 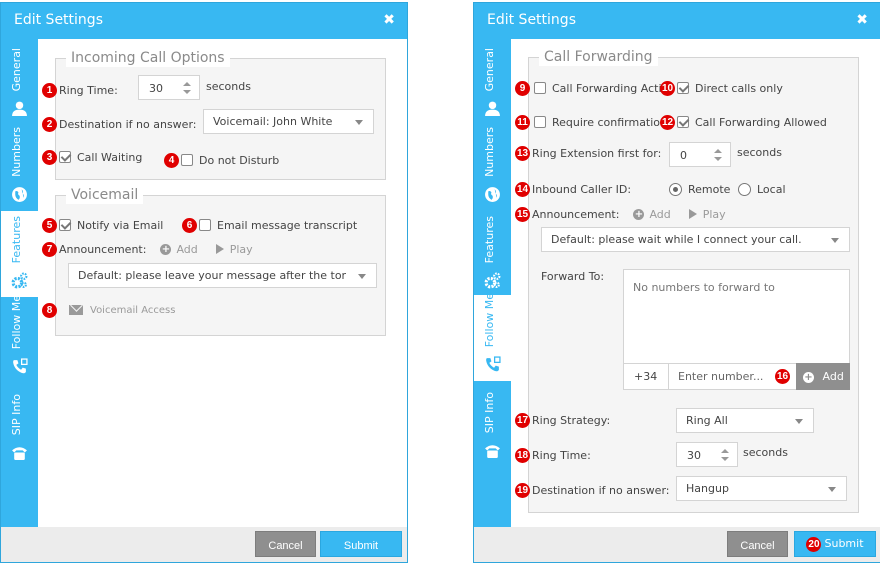 I want to click on forwarding-allowed-checkbox, so click(x=683, y=122).